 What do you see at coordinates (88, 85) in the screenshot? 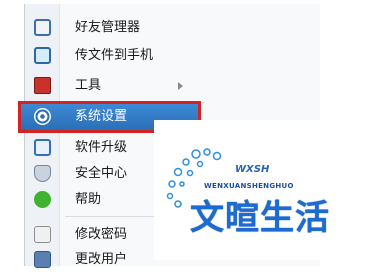
I see `menu-item-label: 工具` at bounding box center [88, 85].